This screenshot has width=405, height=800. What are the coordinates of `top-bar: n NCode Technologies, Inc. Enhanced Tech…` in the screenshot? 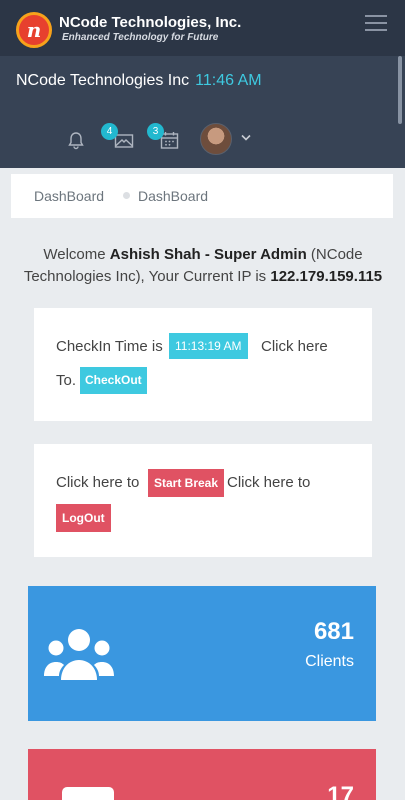 It's located at (202, 28).